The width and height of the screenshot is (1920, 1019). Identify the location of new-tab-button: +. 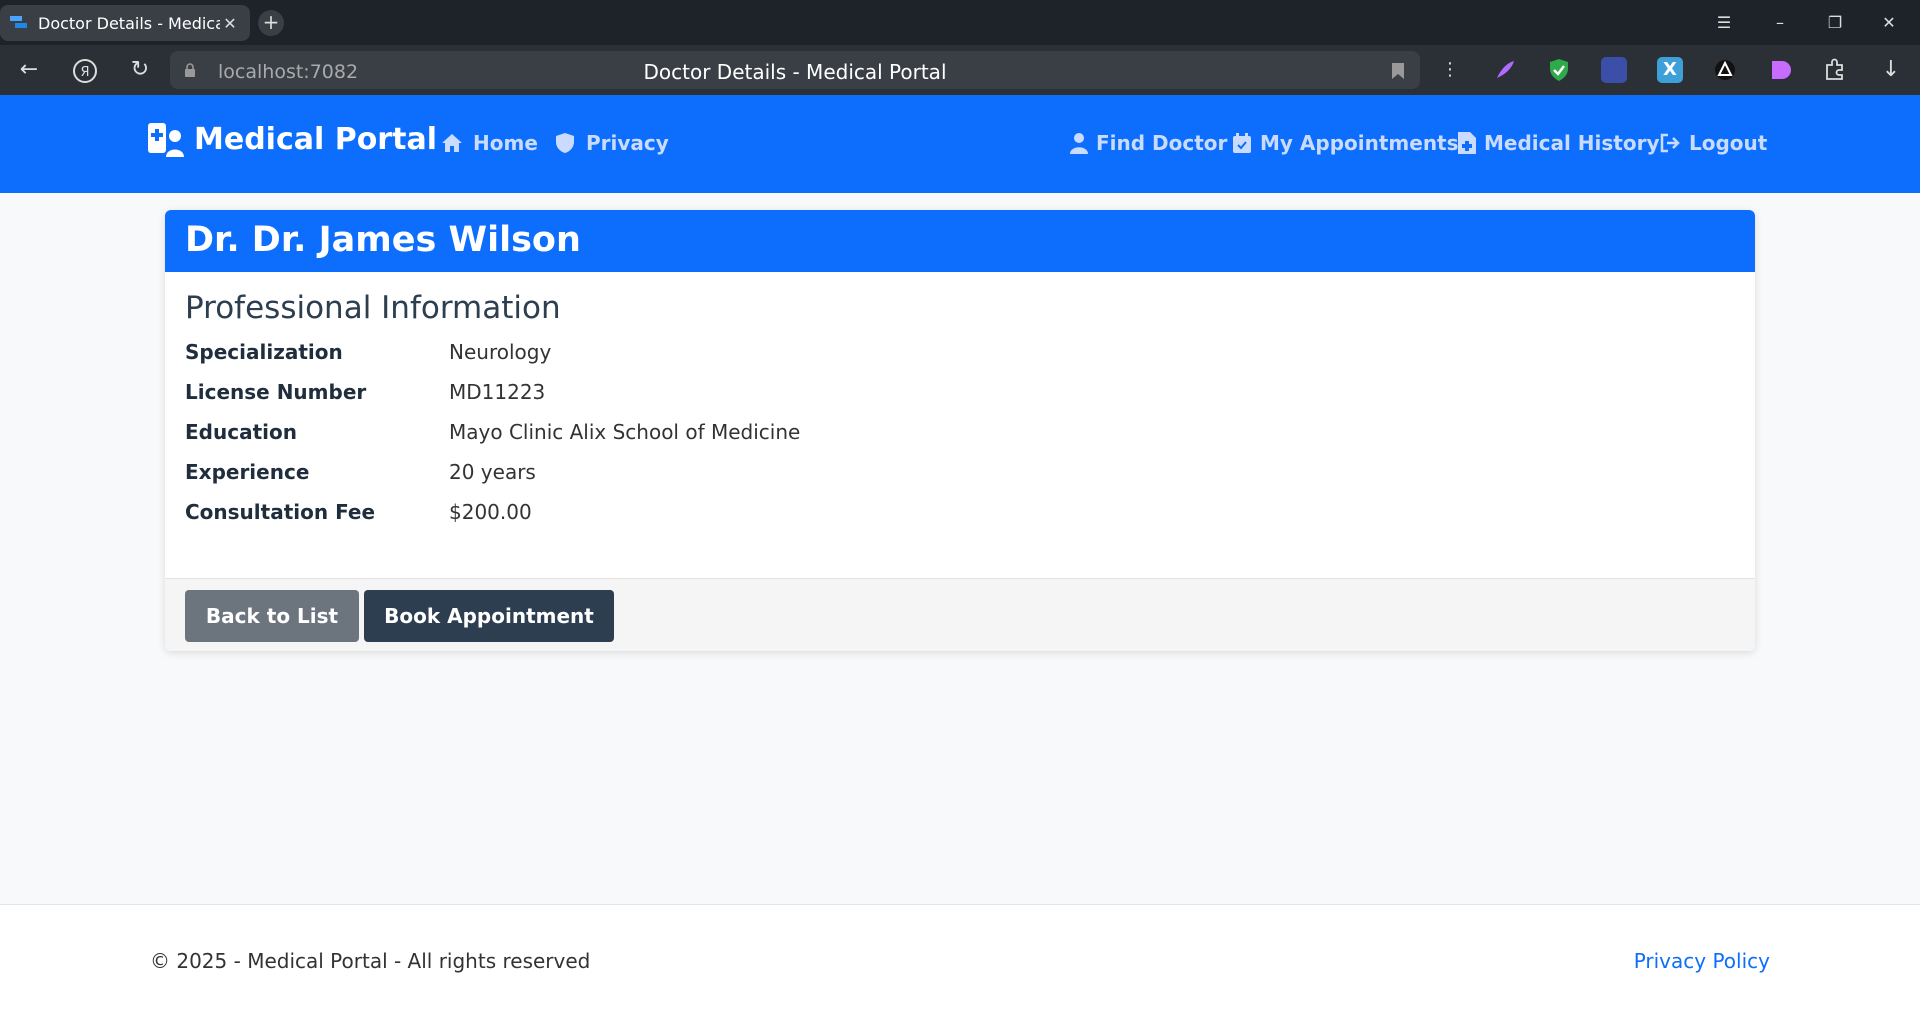
(271, 23).